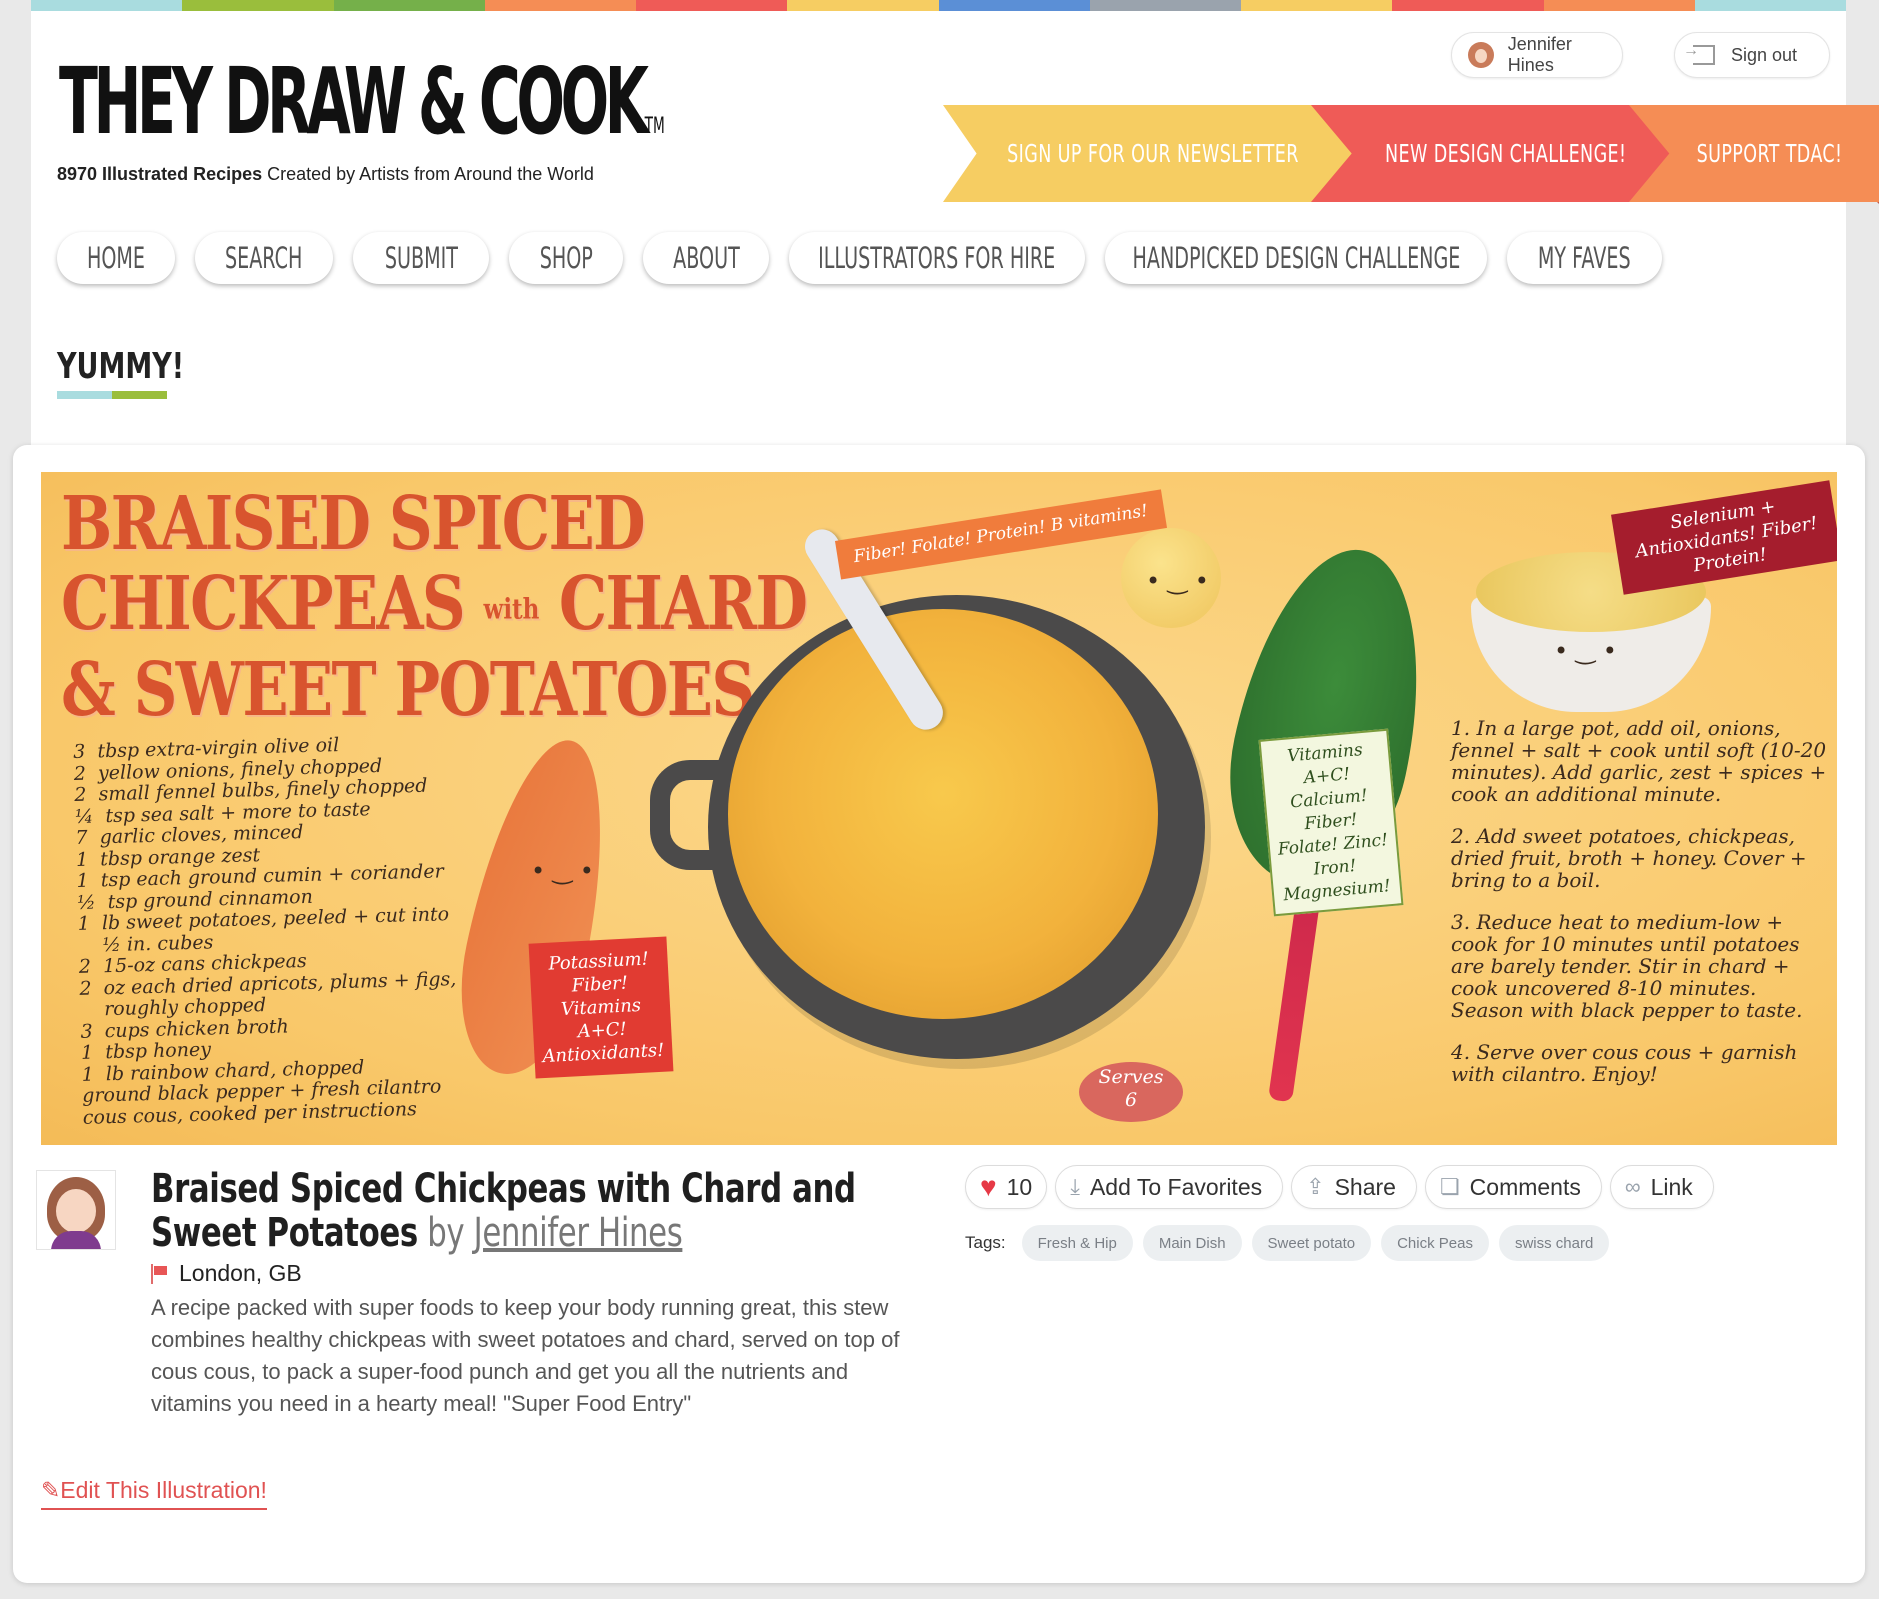 The height and width of the screenshot is (1599, 1879). Describe the element at coordinates (1554, 1243) in the screenshot. I see `tag-chip: swiss chard` at that location.